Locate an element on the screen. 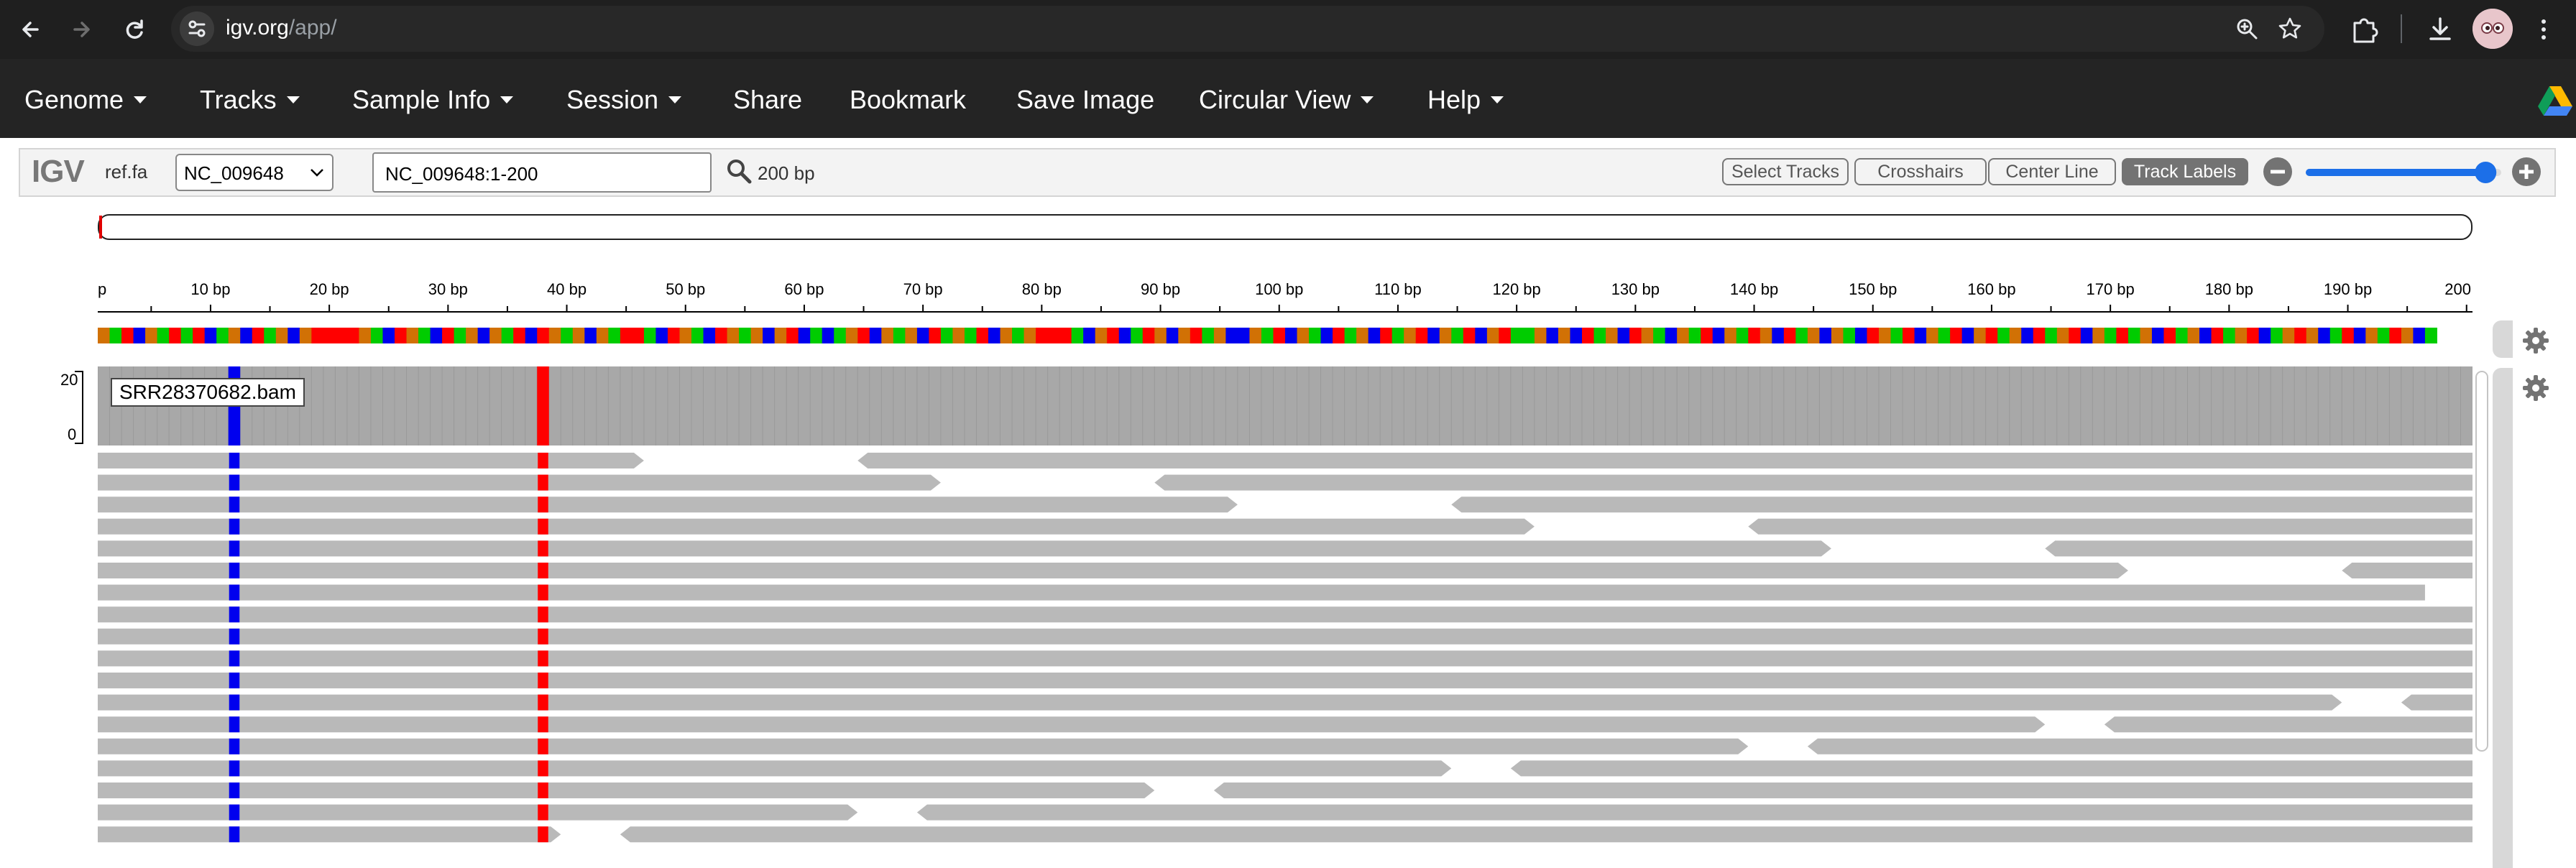 The image size is (2576, 868). zoom-icon is located at coordinates (2247, 29).